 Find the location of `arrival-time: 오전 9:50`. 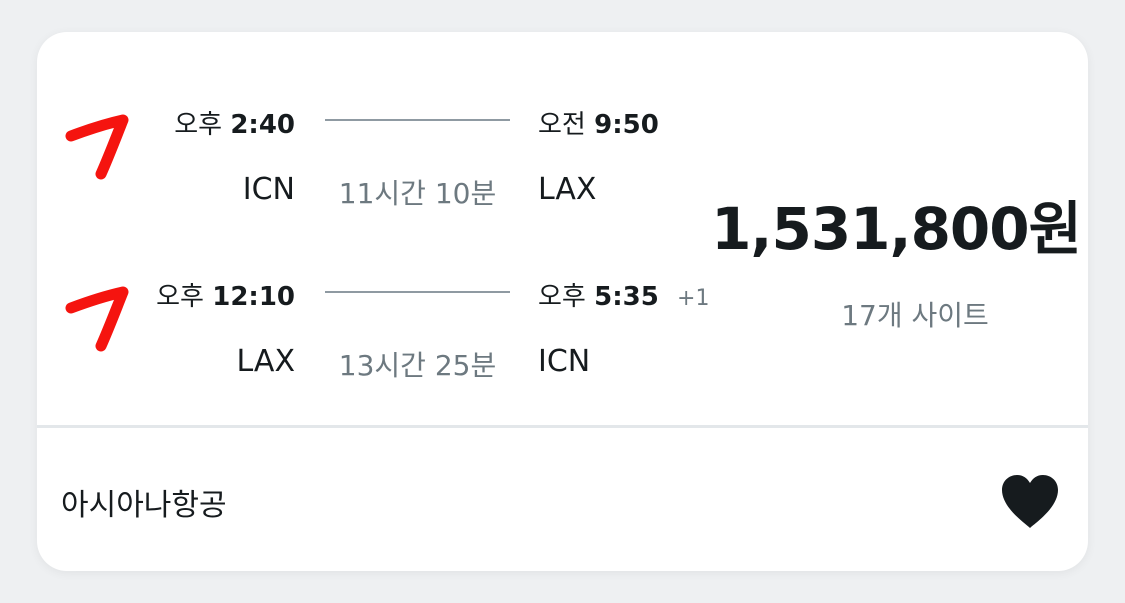

arrival-time: 오전 9:50 is located at coordinates (598, 122).